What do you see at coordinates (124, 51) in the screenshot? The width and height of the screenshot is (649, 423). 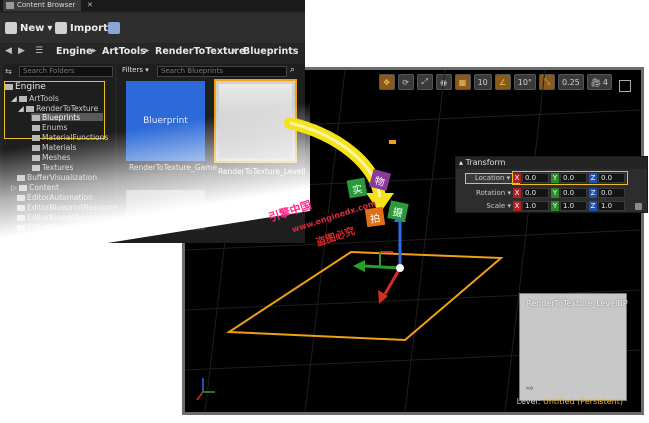 I see `breadcrumb-arttools: ArtTools` at bounding box center [124, 51].